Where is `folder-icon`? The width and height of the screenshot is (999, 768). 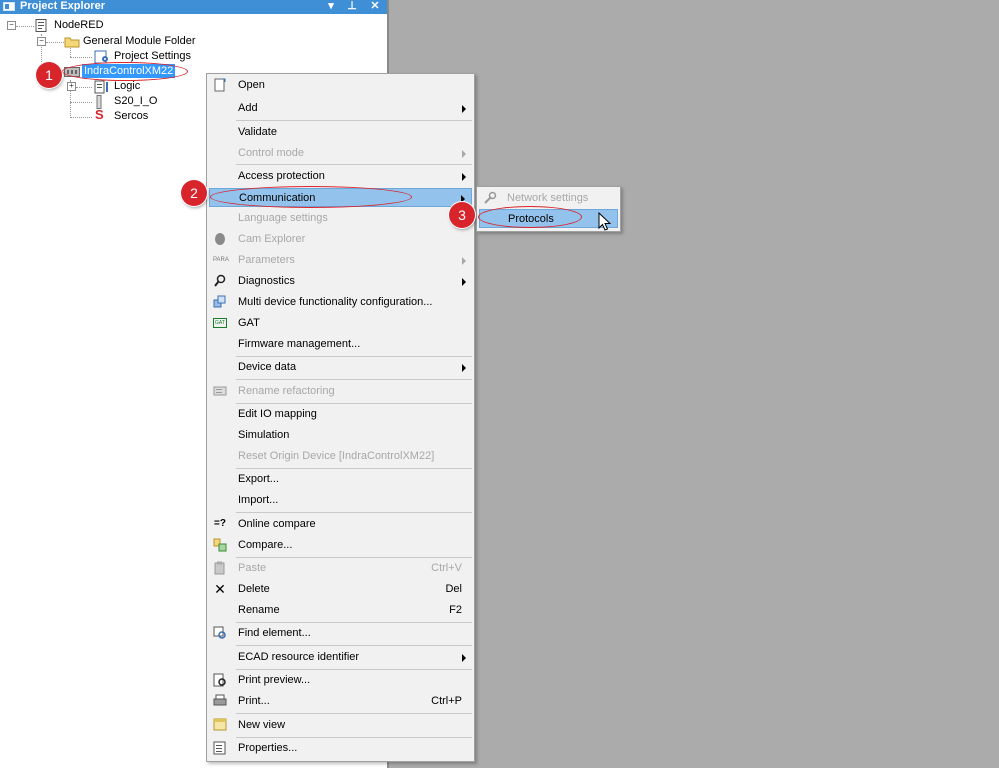
folder-icon is located at coordinates (72, 41).